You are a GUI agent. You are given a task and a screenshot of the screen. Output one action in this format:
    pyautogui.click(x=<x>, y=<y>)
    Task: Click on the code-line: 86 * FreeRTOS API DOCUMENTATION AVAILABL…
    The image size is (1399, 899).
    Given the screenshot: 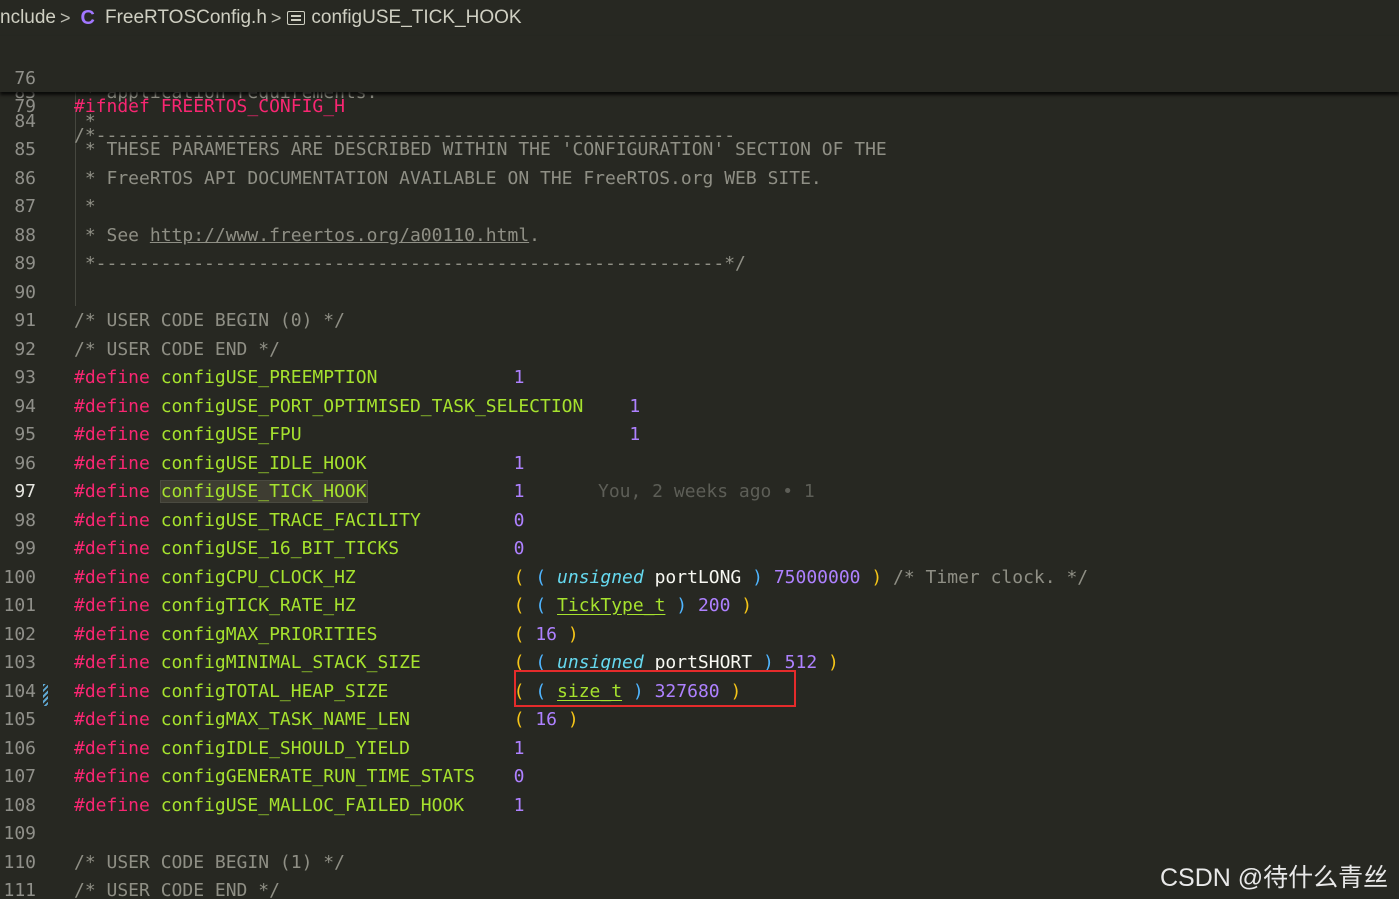 What is the action you would take?
    pyautogui.click(x=699, y=179)
    